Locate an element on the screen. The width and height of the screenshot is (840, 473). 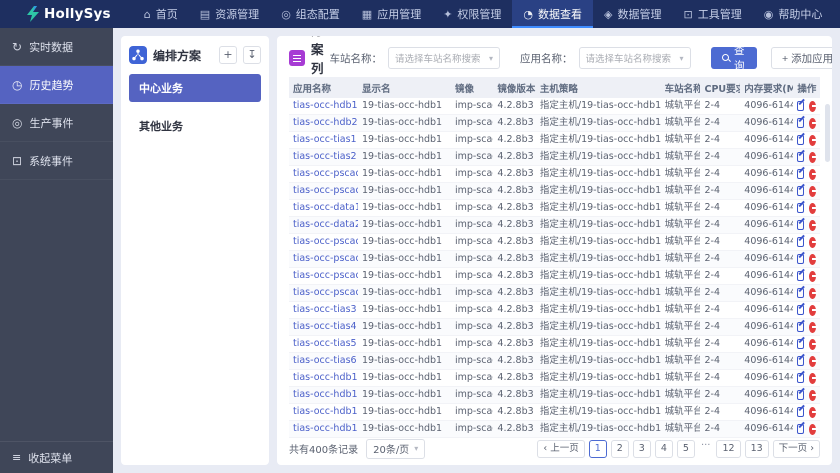
nav-item-data-view: ◔ 数据查看 is located at coordinates (553, 14).